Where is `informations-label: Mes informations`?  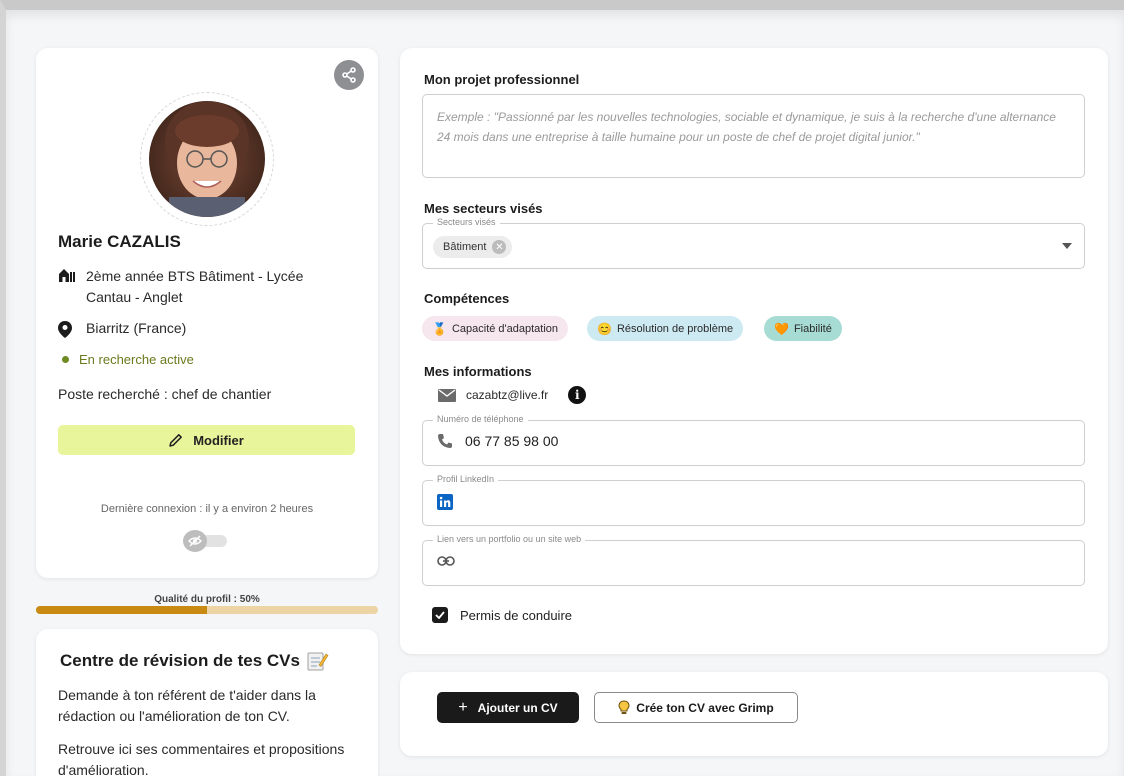
informations-label: Mes informations is located at coordinates (478, 371).